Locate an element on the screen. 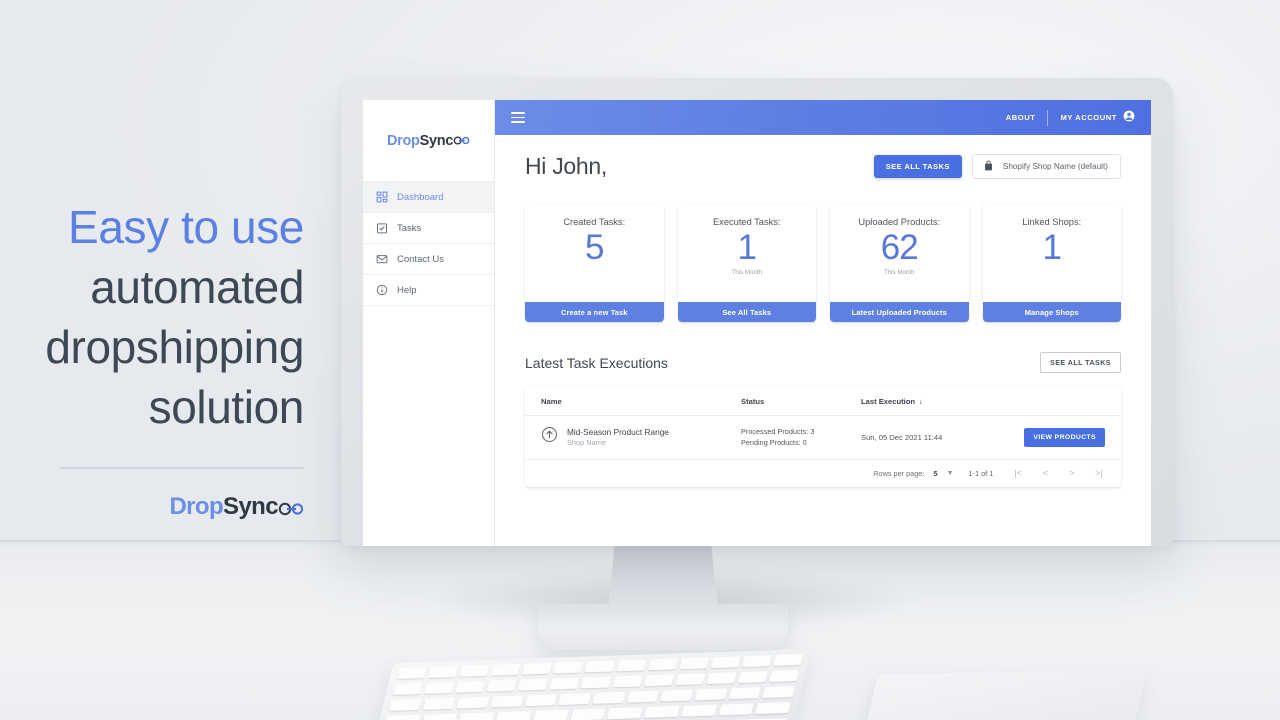 This screenshot has height=720, width=1280. headline-line-1: Easy to use is located at coordinates (186, 227).